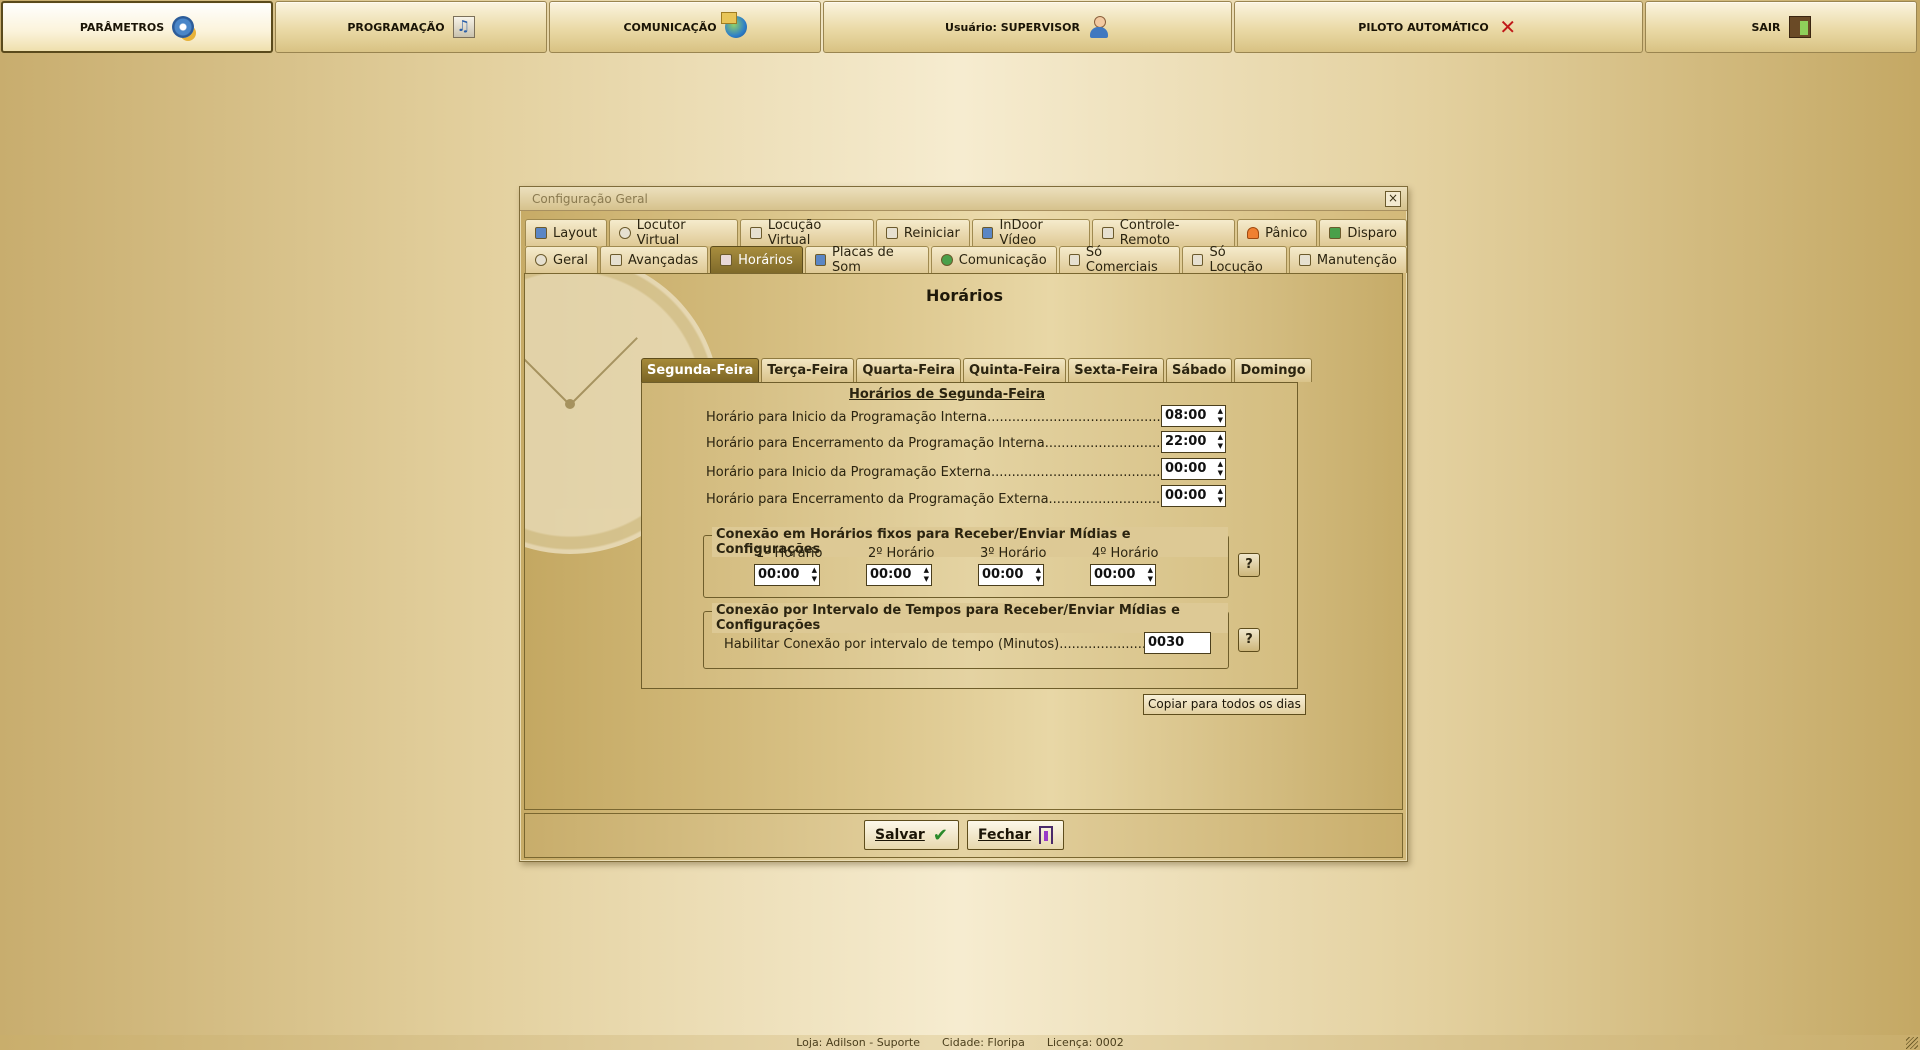  I want to click on tab-geral: Geral, so click(561, 259).